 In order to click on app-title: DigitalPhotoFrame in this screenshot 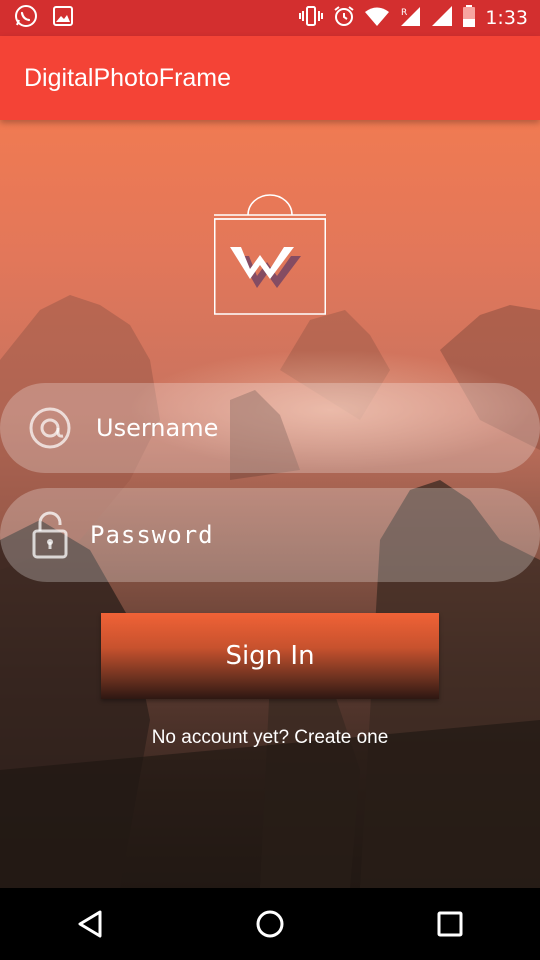, I will do `click(128, 77)`.